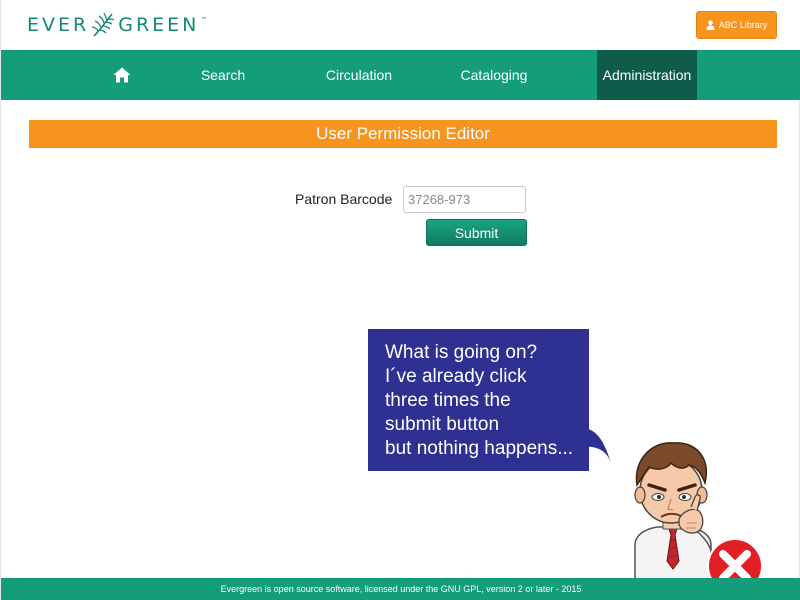  What do you see at coordinates (117, 25) in the screenshot?
I see `evergreen-logo: EVER GREEN ™` at bounding box center [117, 25].